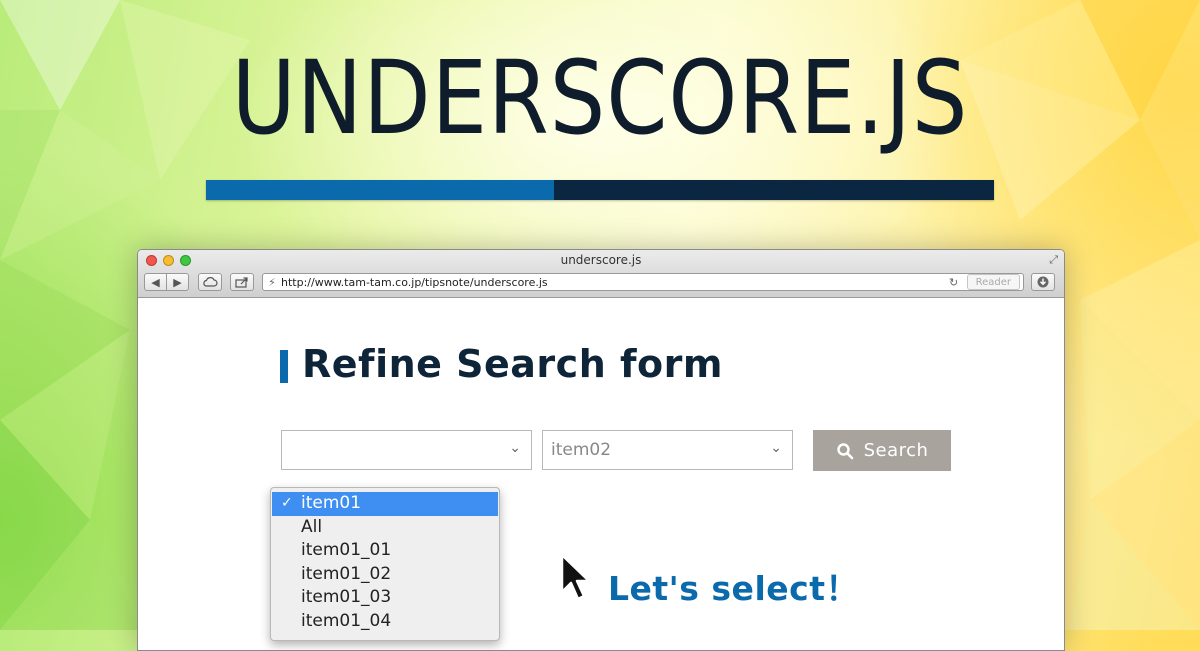  I want to click on share-icon, so click(241, 282).